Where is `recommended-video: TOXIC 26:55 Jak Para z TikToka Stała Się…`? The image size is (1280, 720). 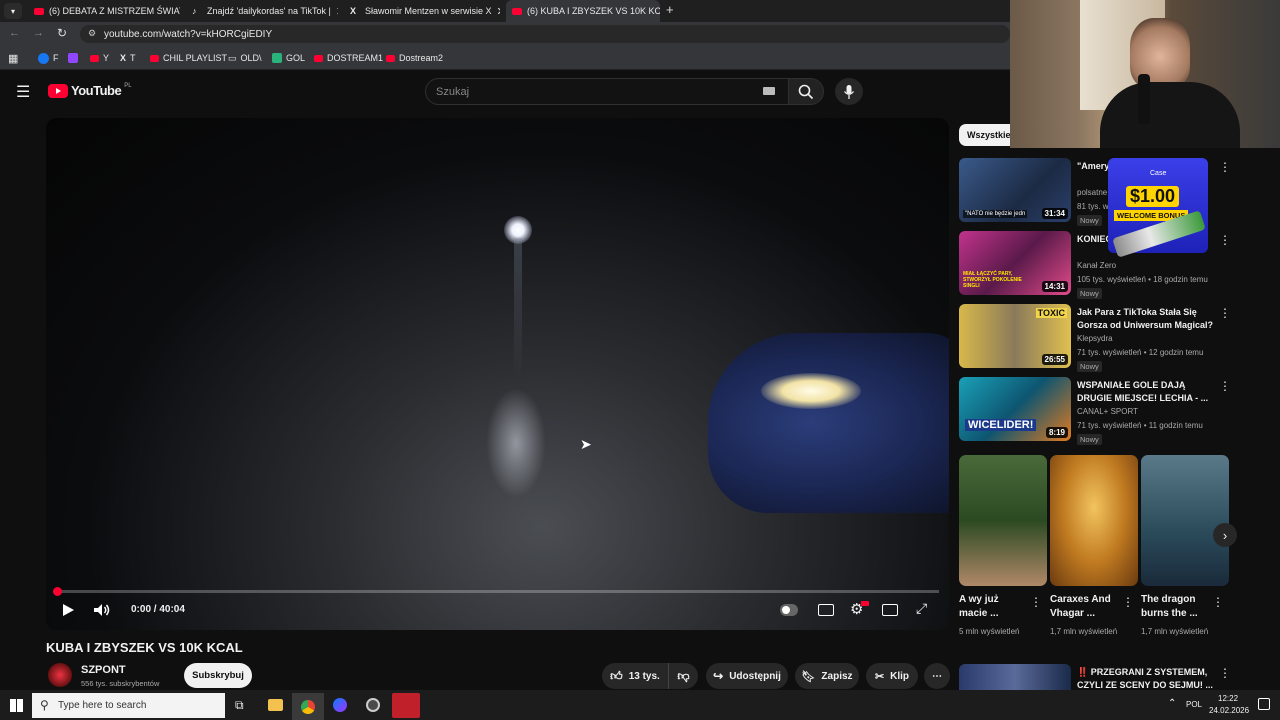
recommended-video: TOXIC 26:55 Jak Para z TikToka Stała Się… is located at coordinates (1095, 338).